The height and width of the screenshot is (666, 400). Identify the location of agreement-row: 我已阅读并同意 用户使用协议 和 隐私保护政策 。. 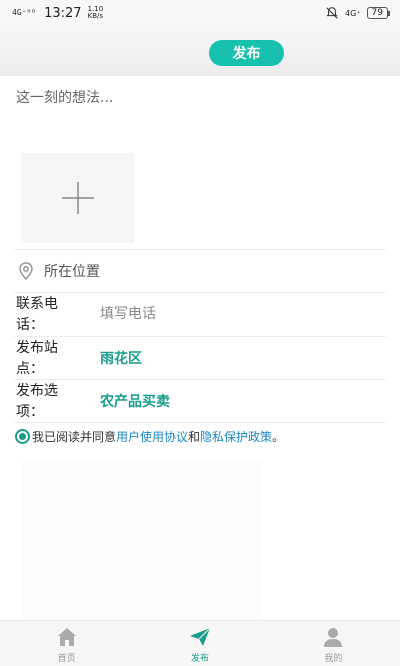
(149, 436).